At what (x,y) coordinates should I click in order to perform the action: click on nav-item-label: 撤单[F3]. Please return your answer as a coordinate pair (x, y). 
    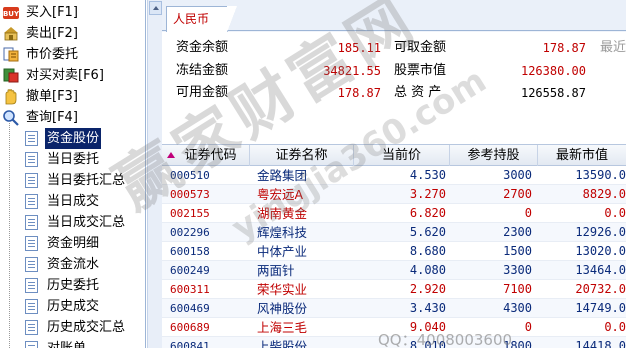
    Looking at the image, I should click on (52, 96).